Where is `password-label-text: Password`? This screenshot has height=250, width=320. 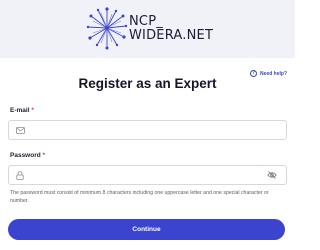 password-label-text: Password is located at coordinates (25, 155).